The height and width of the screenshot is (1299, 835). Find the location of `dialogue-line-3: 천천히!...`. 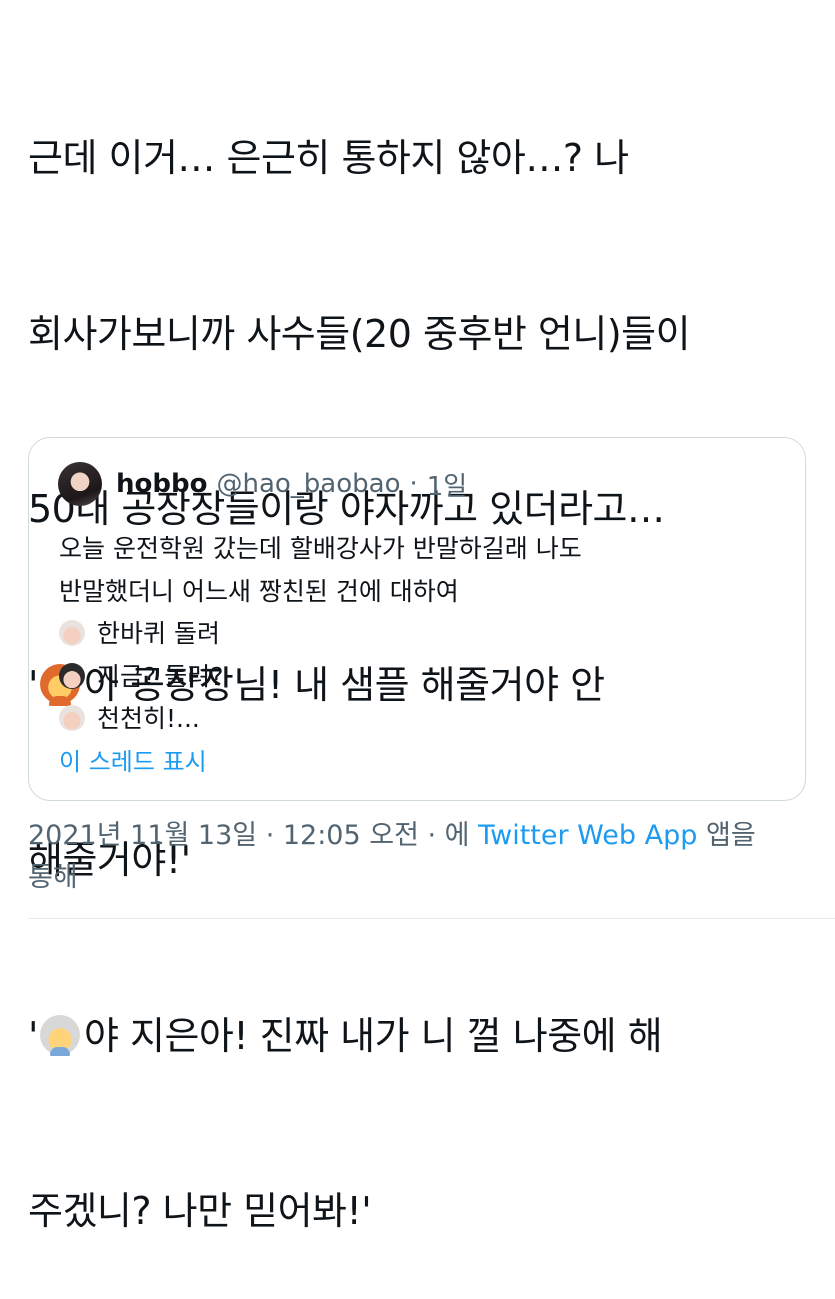

dialogue-line-3: 천천히!... is located at coordinates (424, 719).